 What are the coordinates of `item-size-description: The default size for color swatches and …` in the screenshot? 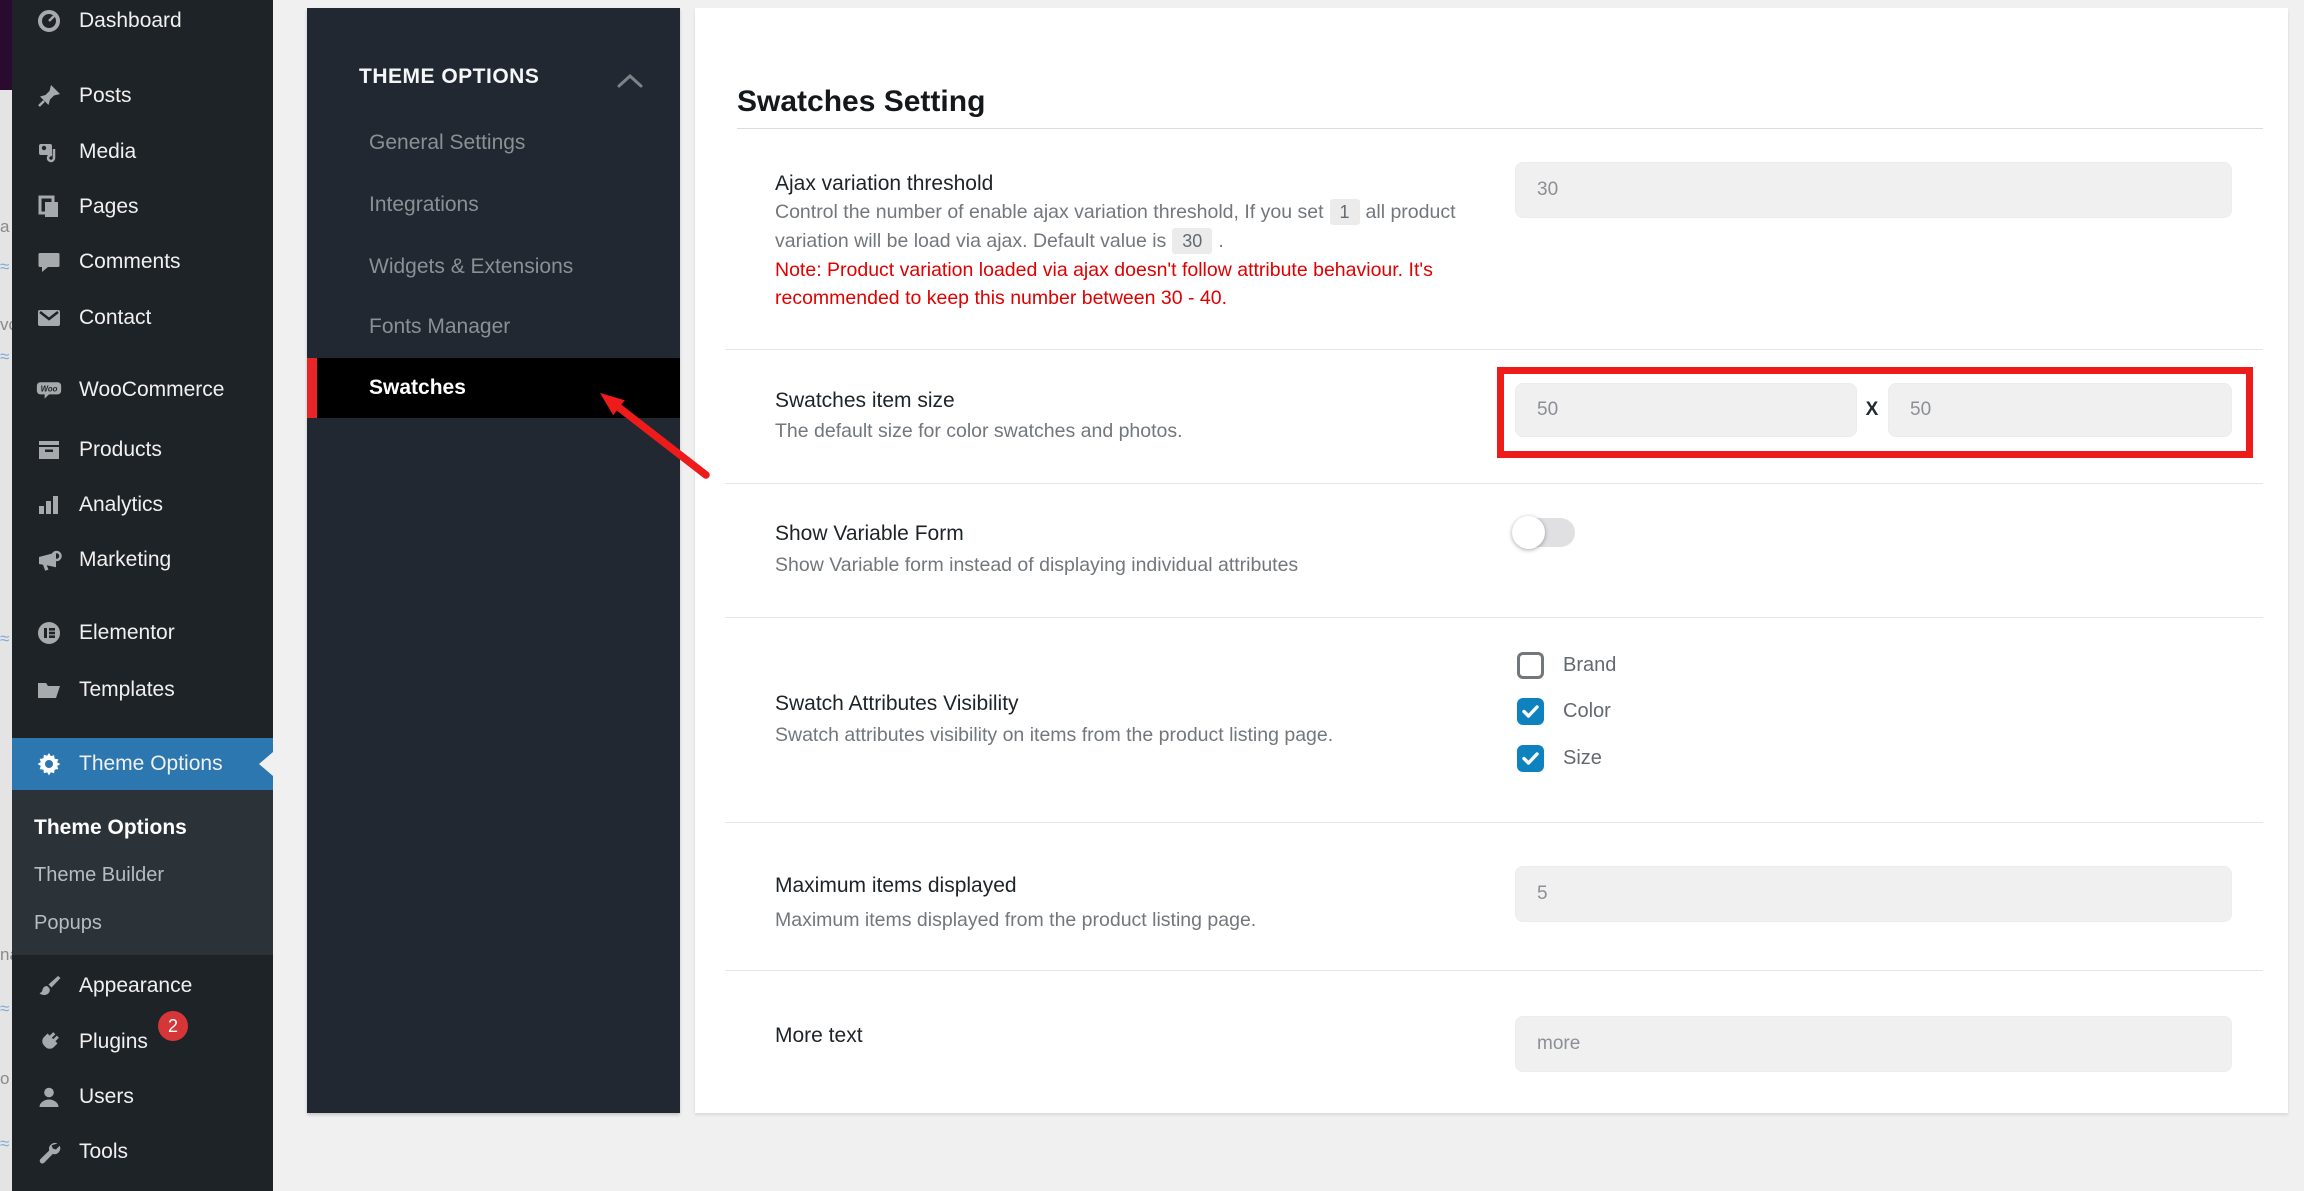 It's located at (979, 431).